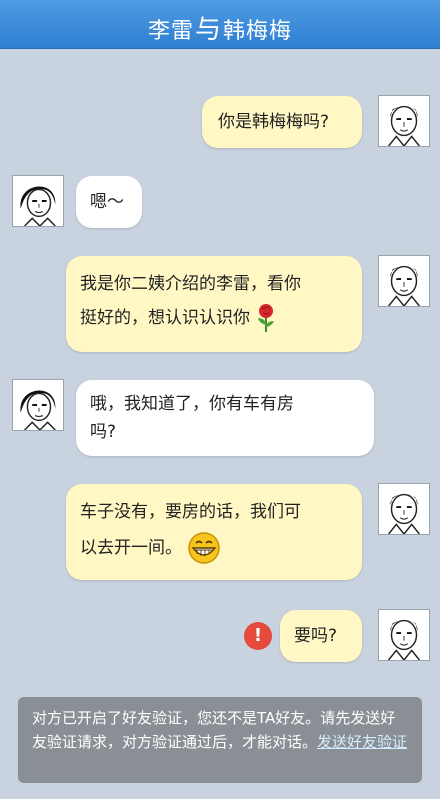 Image resolution: width=440 pixels, height=799 pixels. I want to click on message-bubble: 哦，我知道了，你有车有房 吗?, so click(225, 418).